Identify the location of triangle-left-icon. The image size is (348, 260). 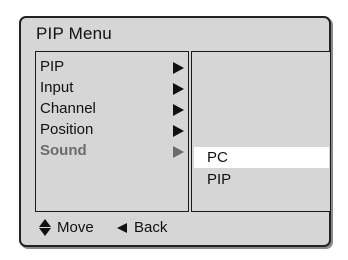
(122, 228).